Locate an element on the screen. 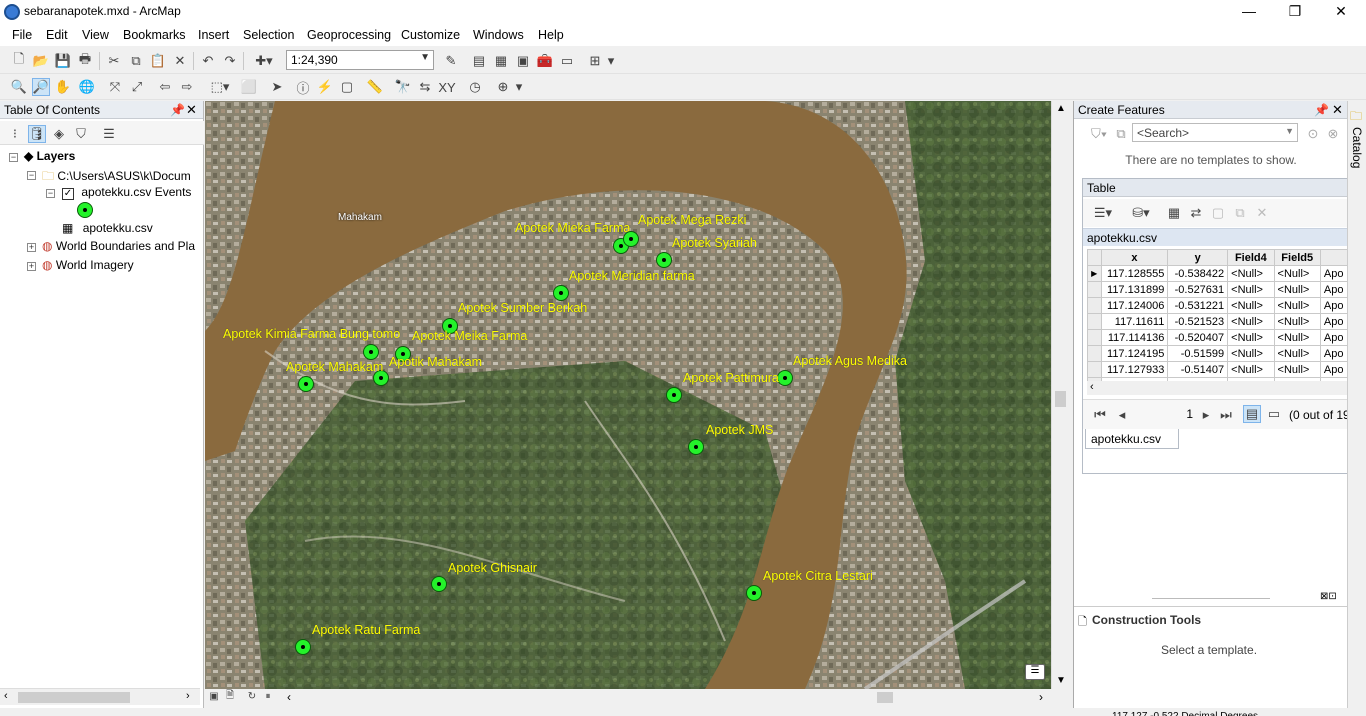 This screenshot has width=1366, height=716. table-row: 117.11611 -0.521523 <Null> <Null> Apo is located at coordinates (1218, 321).